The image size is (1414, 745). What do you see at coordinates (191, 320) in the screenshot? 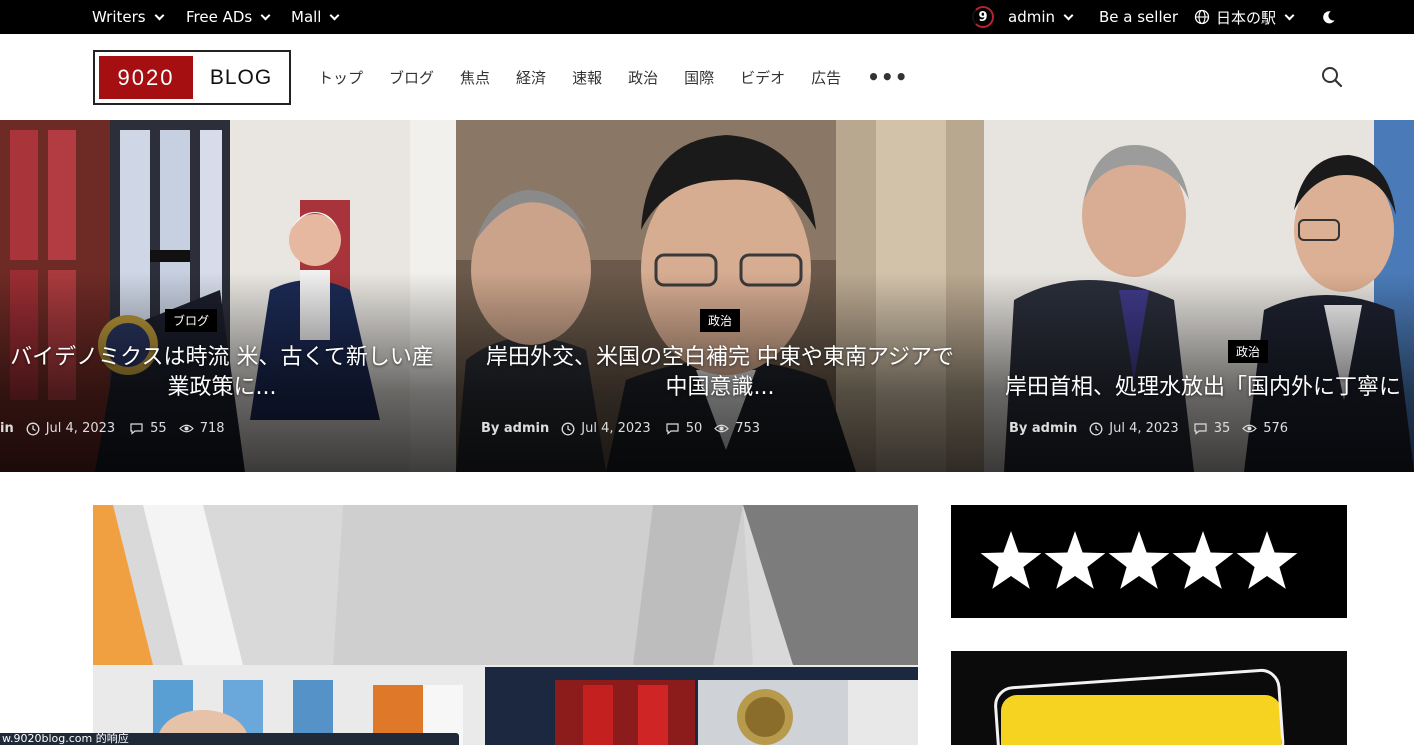
I see `category-badge: ブログ` at bounding box center [191, 320].